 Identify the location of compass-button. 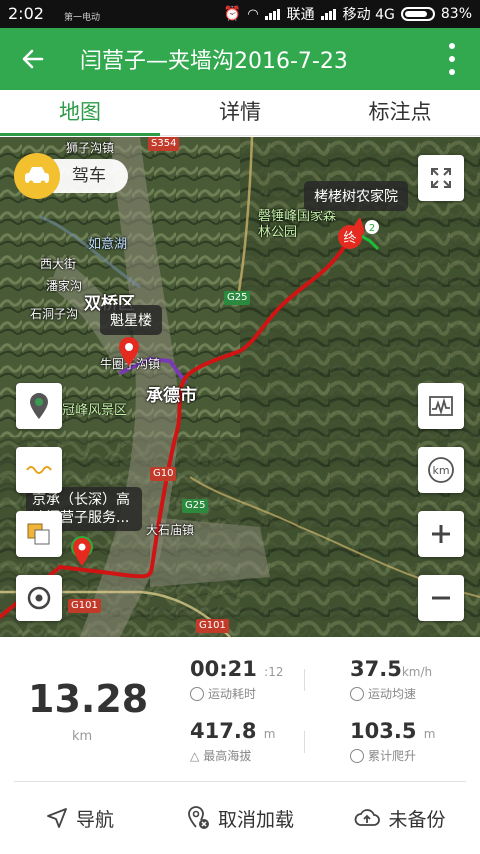
(39, 598).